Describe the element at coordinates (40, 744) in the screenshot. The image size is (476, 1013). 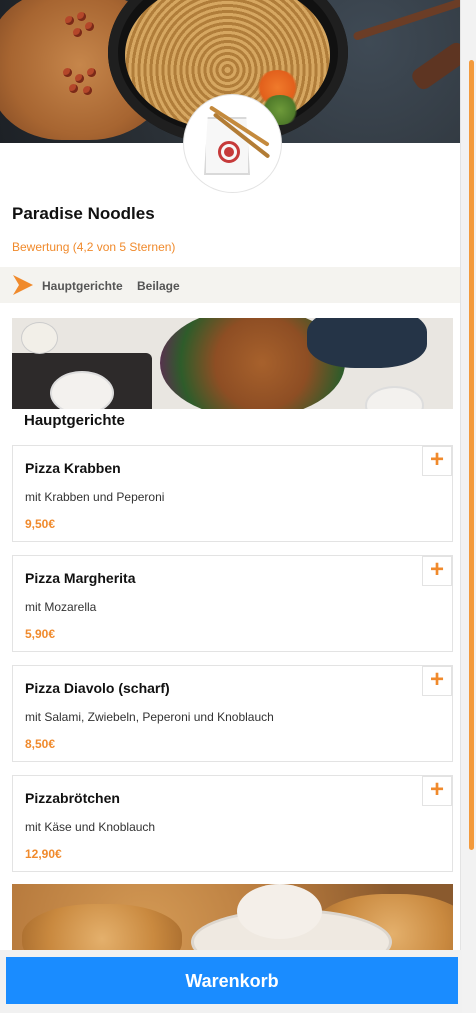
I see `menu-item-price: 8,50€` at that location.